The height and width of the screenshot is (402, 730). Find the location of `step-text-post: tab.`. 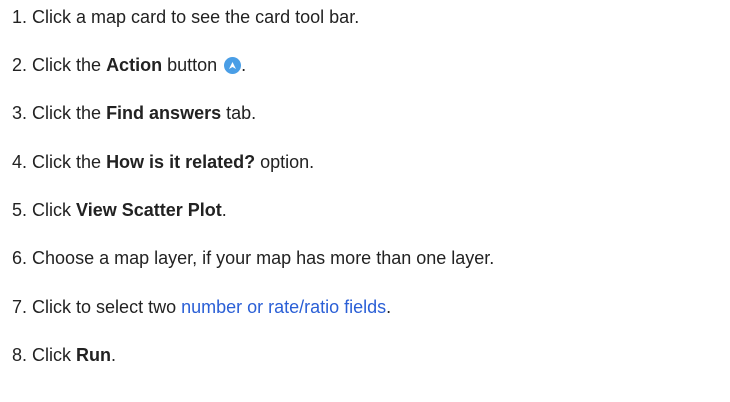

step-text-post: tab. is located at coordinates (239, 113).